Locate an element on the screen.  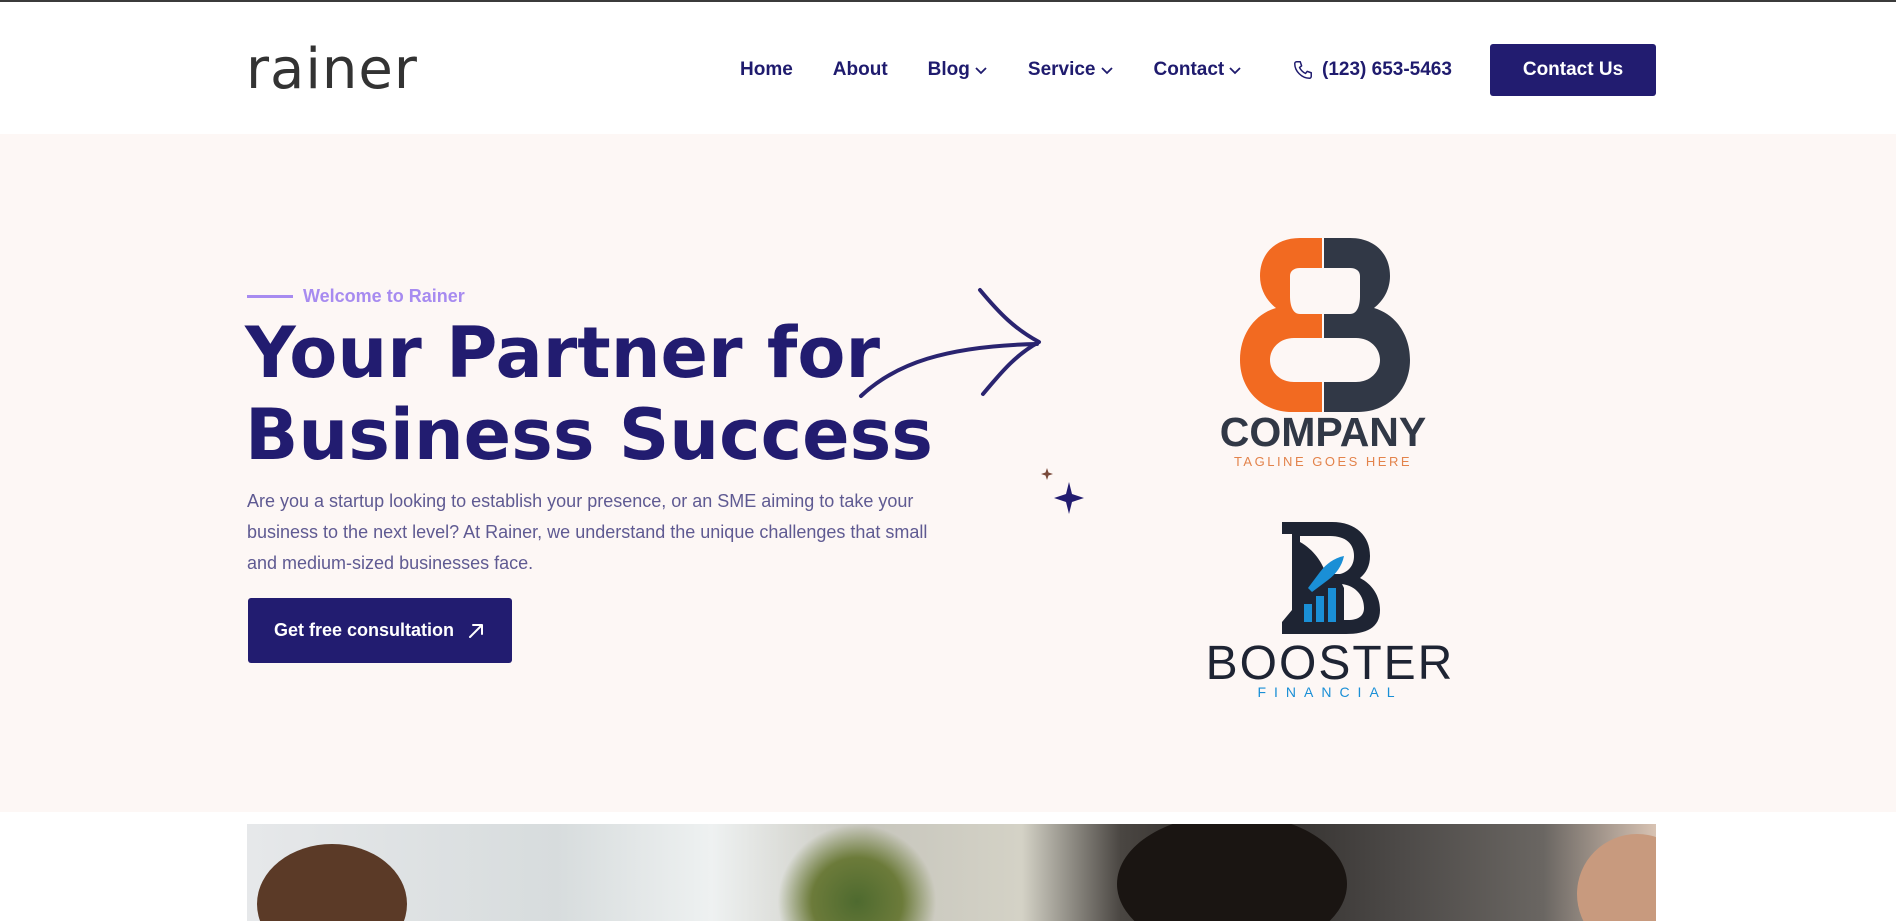
nav-item-label: Contact is located at coordinates (1189, 69).